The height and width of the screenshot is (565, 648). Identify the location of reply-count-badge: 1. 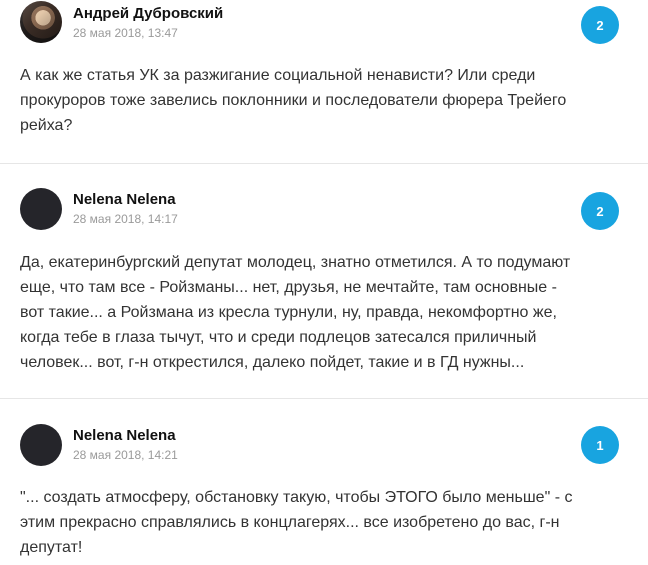
(600, 445).